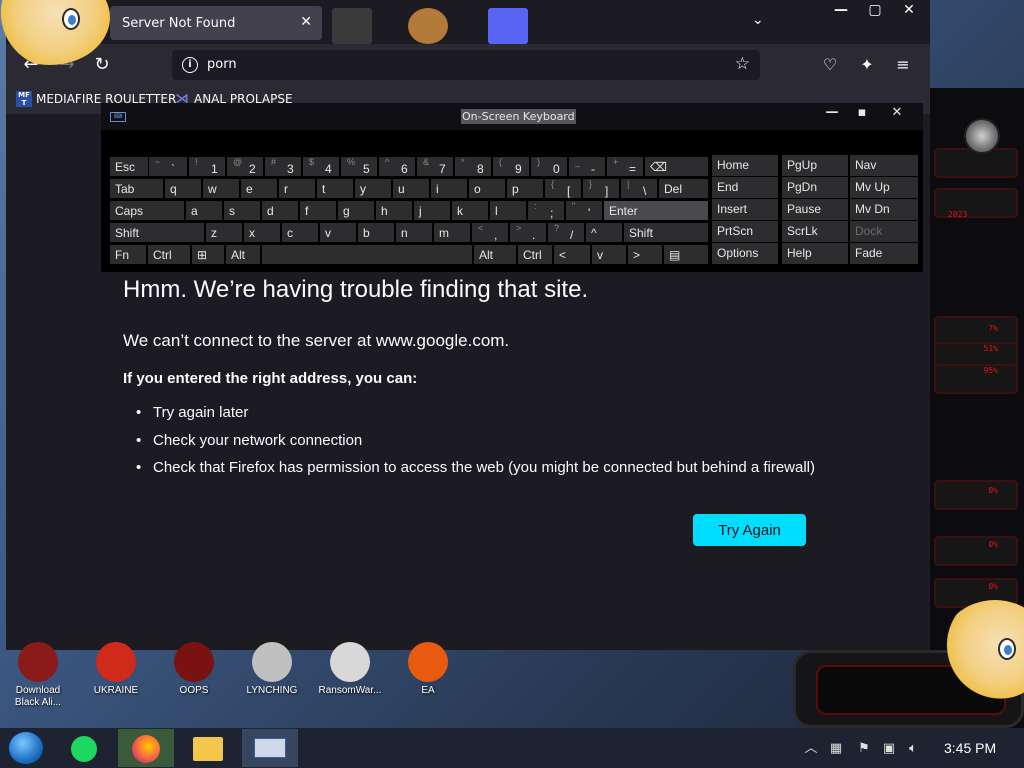 This screenshot has height=768, width=1024. Describe the element at coordinates (128, 254) in the screenshot. I see `key-fn: Fn` at that location.